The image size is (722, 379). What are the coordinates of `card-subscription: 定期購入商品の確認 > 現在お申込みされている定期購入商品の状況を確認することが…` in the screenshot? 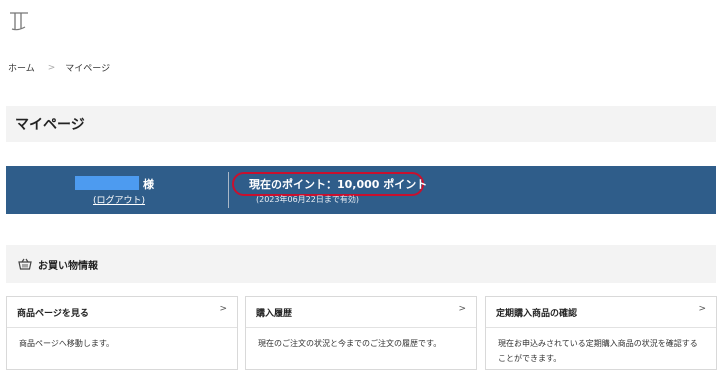 It's located at (601, 333).